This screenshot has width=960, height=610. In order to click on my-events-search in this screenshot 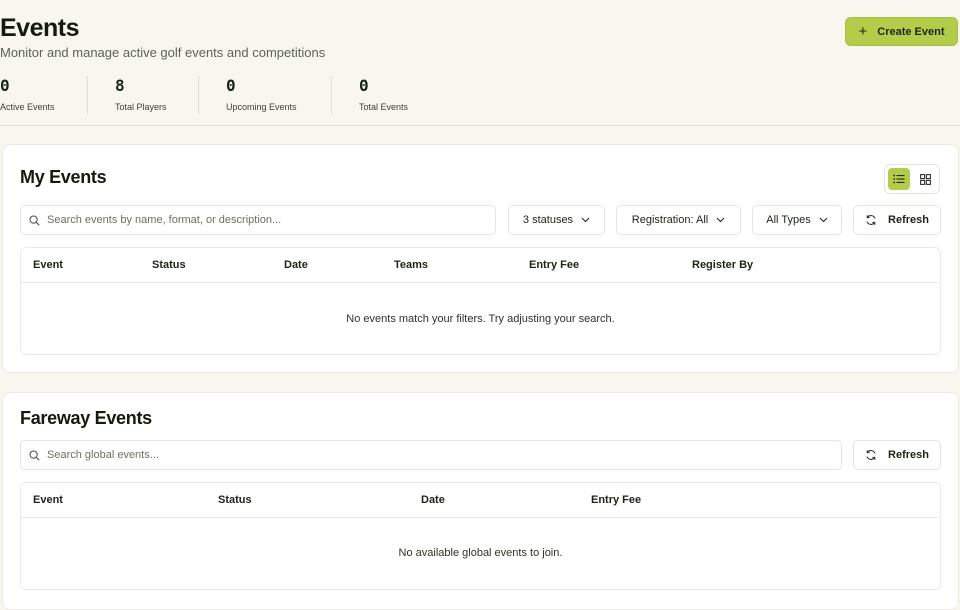, I will do `click(258, 220)`.